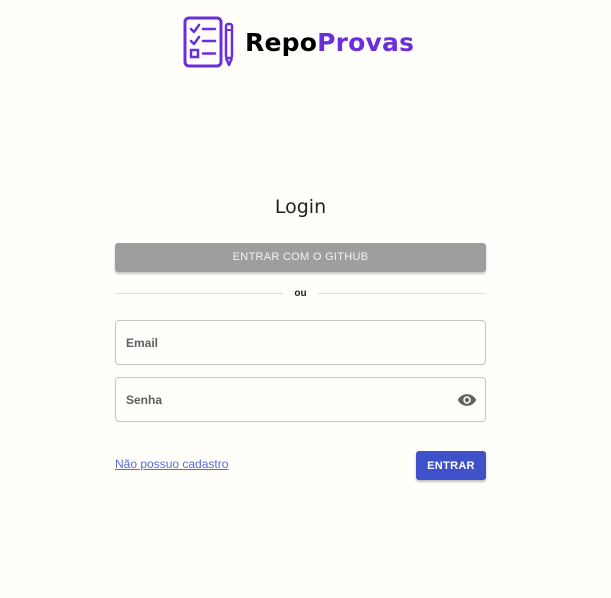 The width and height of the screenshot is (611, 598). I want to click on eye-icon, so click(467, 400).